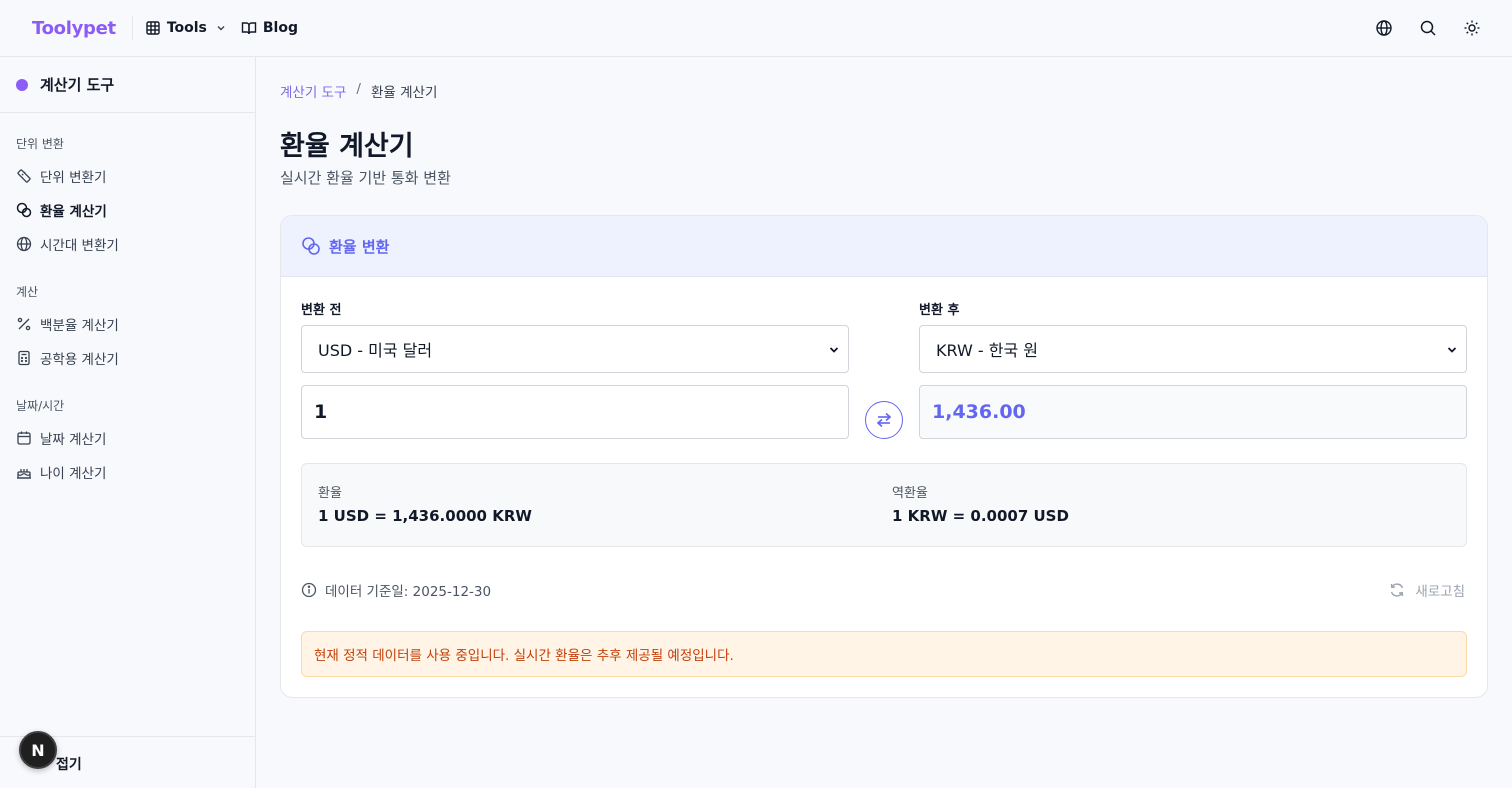  I want to click on sun-icon, so click(1472, 28).